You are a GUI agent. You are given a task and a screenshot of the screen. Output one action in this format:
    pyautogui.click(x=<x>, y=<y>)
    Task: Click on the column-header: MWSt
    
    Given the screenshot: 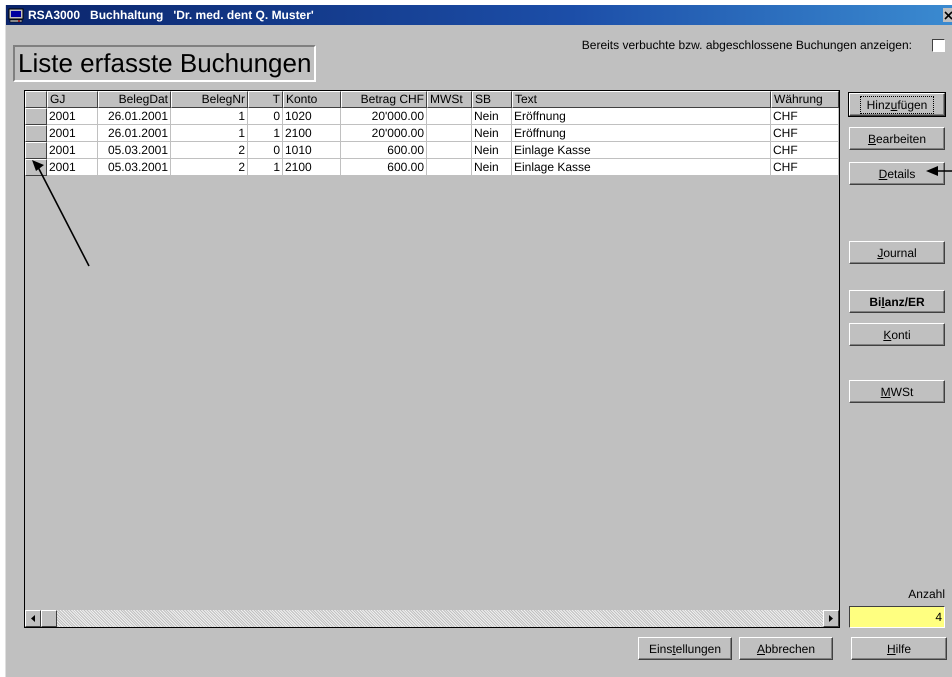 What is the action you would take?
    pyautogui.click(x=449, y=99)
    